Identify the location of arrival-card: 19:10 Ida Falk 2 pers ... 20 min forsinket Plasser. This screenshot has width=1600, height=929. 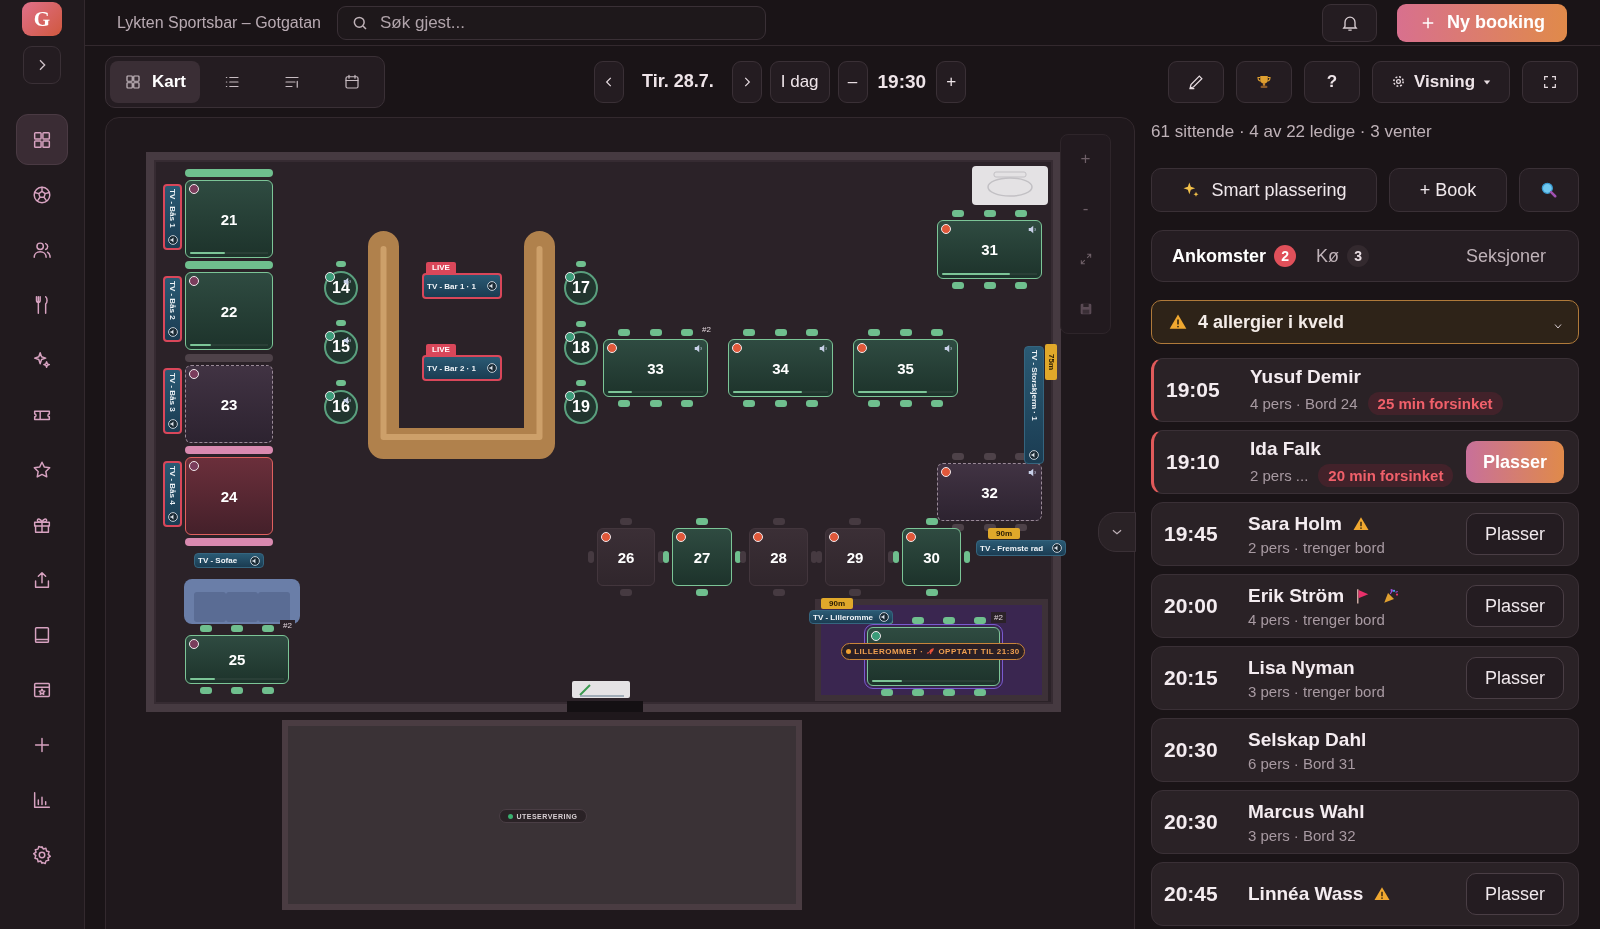
(1365, 462).